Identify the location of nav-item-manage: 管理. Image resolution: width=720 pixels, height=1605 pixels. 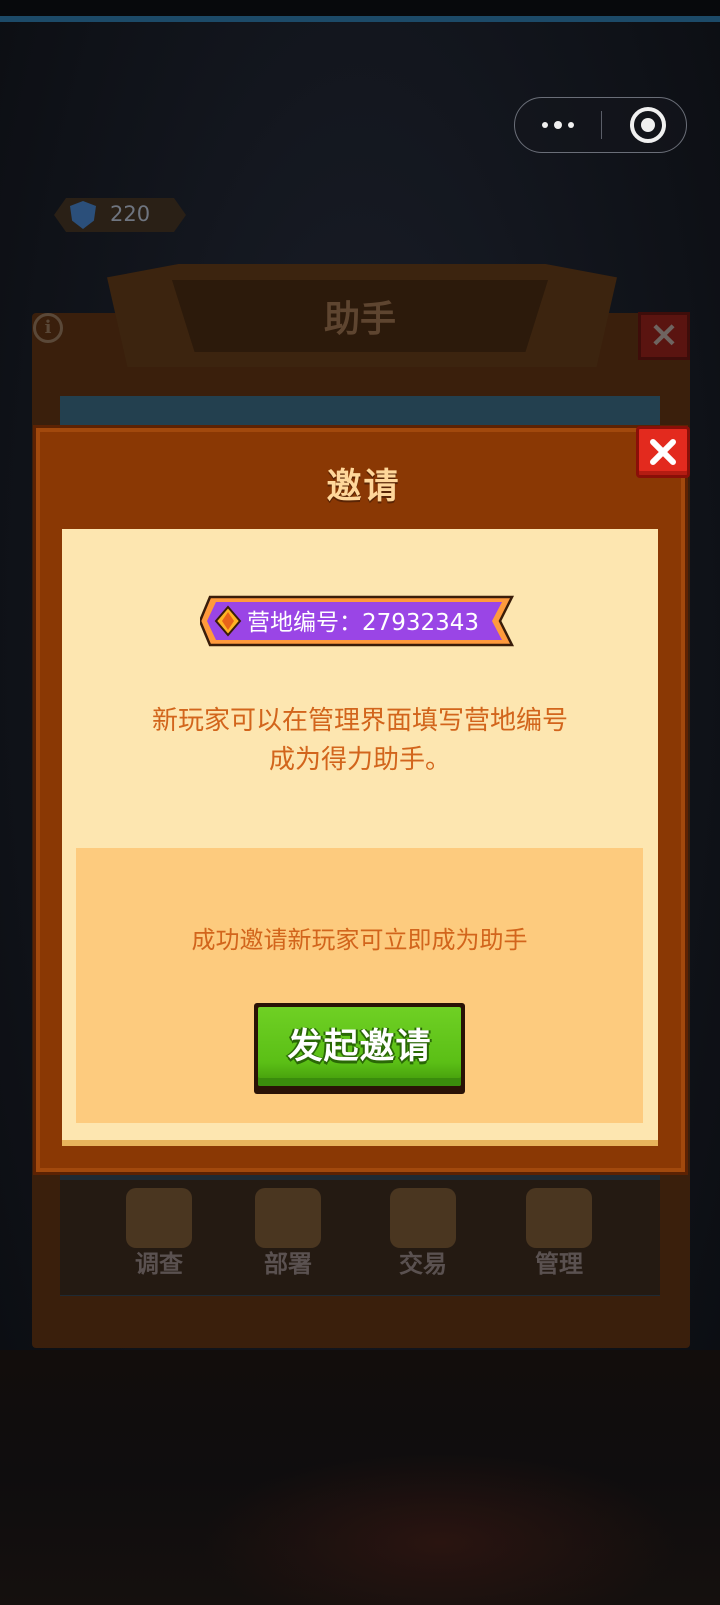
(559, 1230).